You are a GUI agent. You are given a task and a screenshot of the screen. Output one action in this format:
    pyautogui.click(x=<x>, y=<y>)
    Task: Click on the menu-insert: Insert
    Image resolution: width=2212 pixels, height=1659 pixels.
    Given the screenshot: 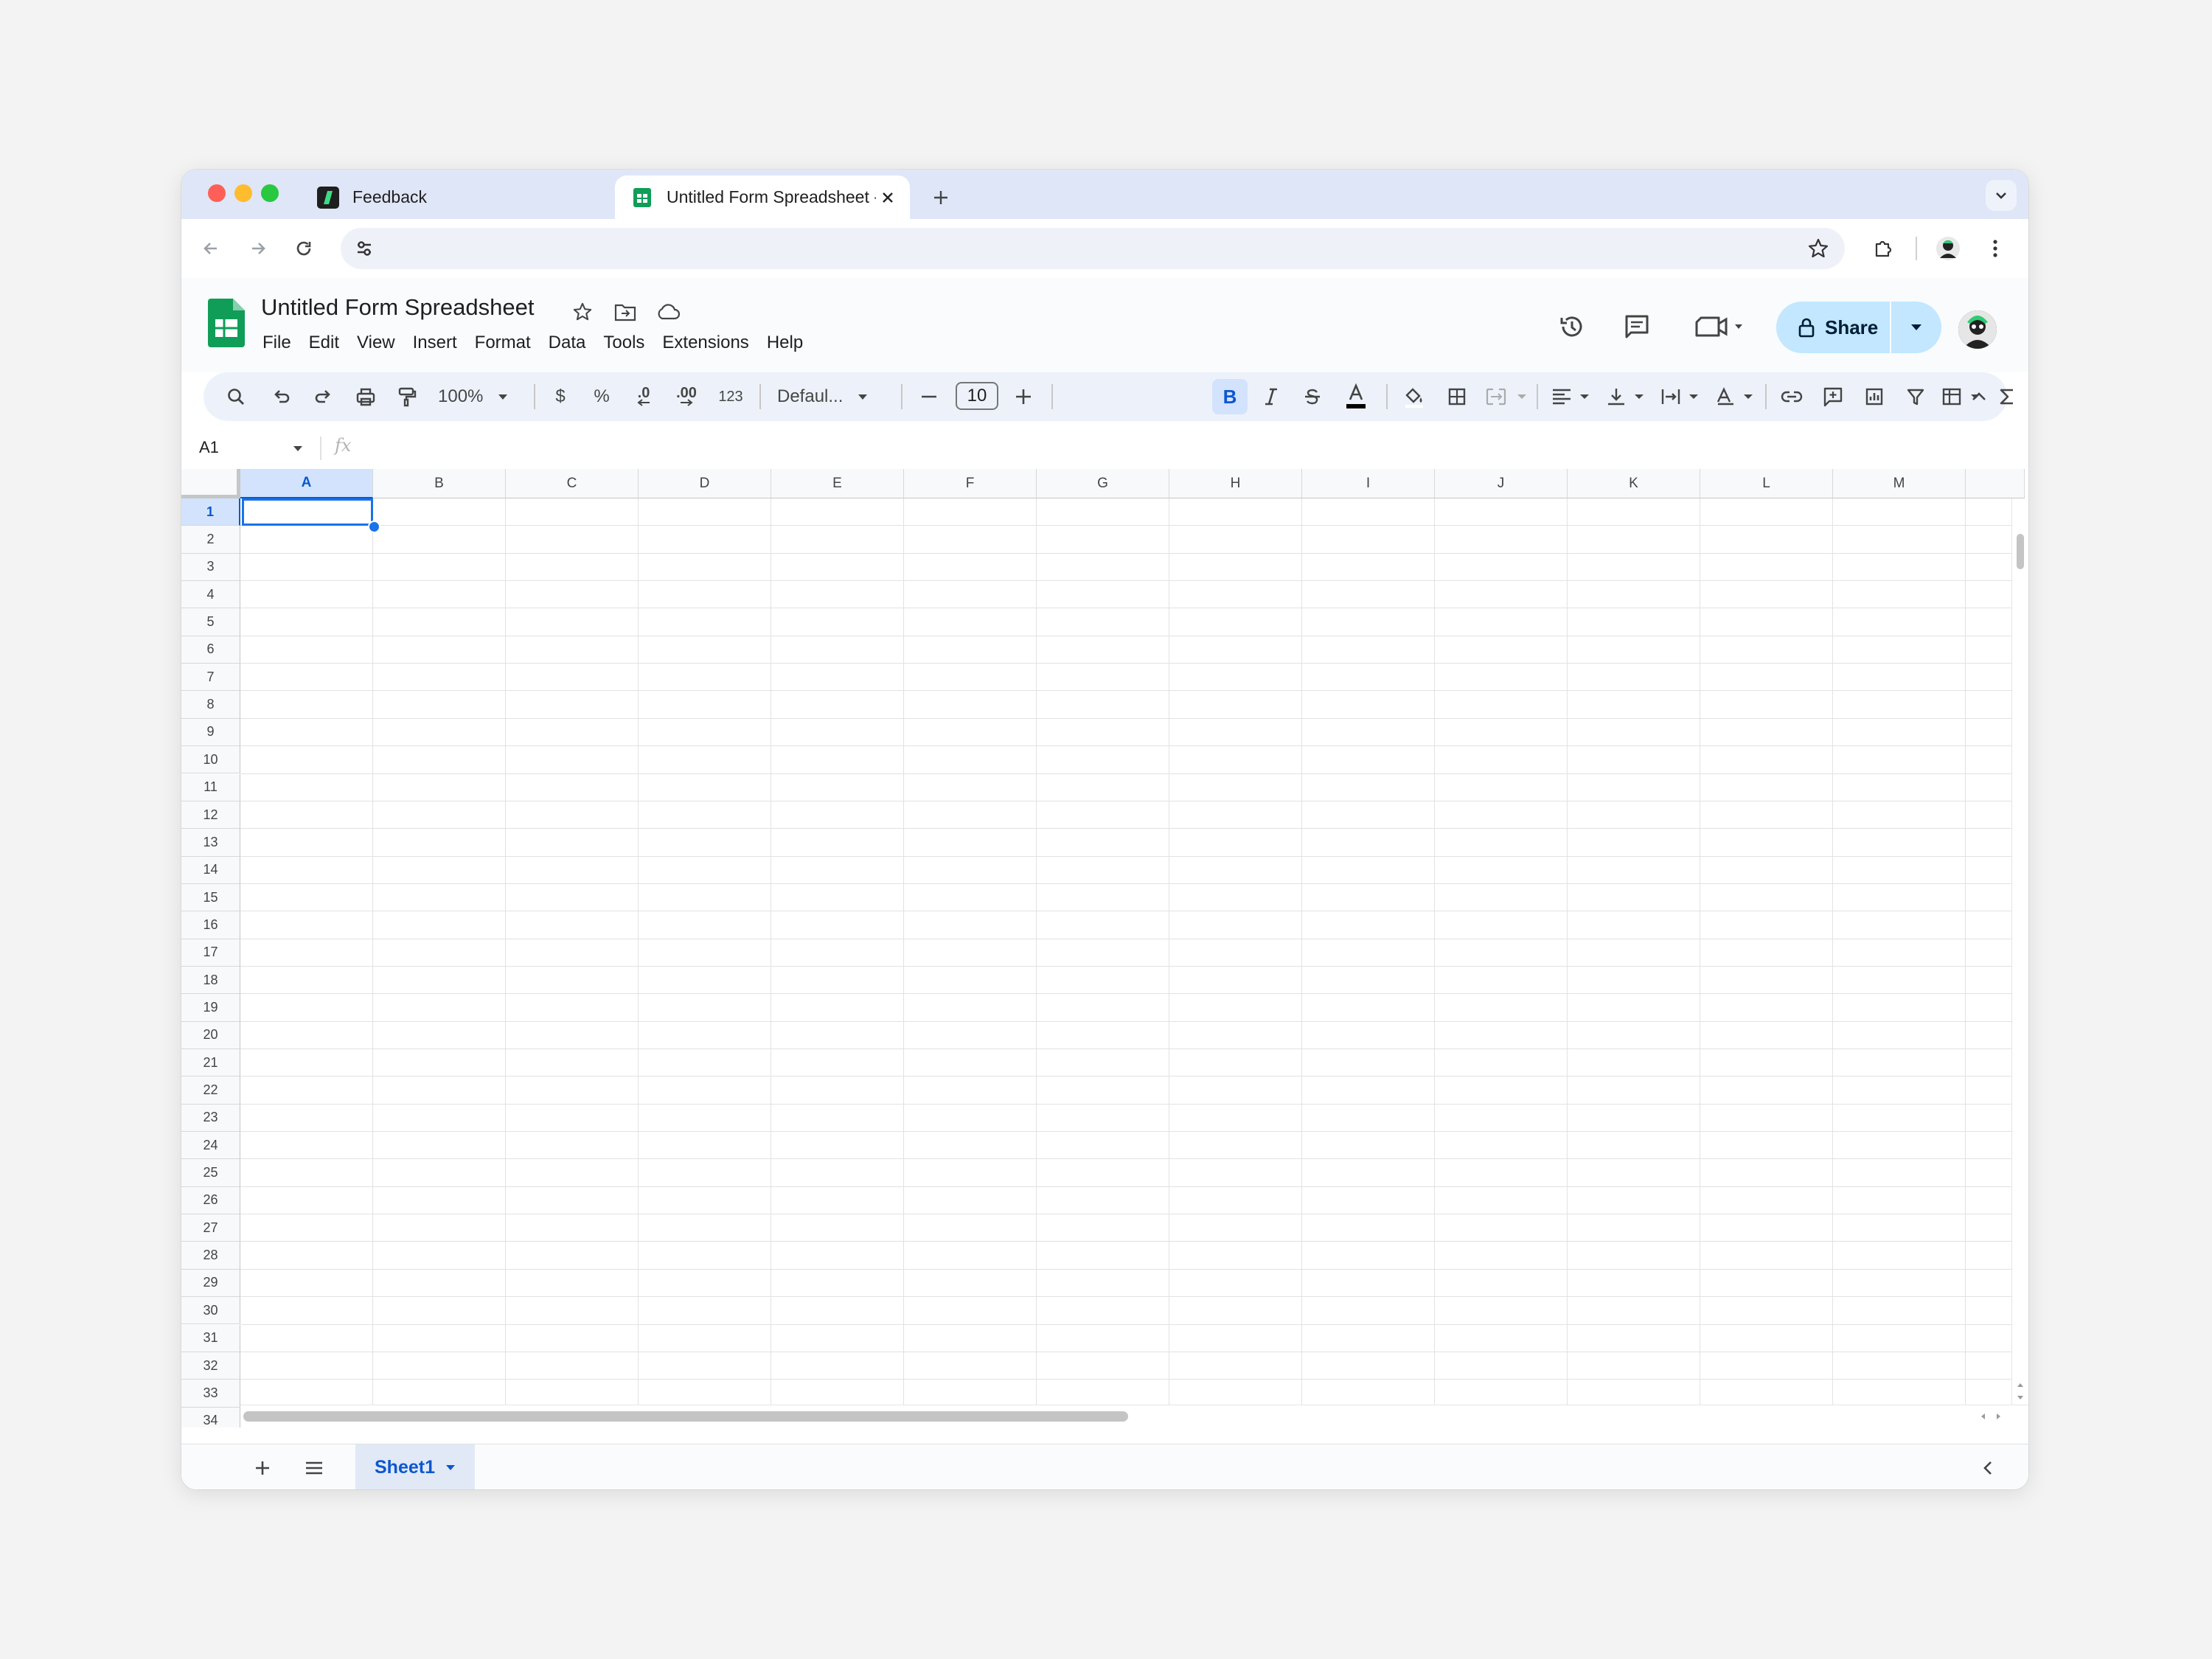 What is the action you would take?
    pyautogui.click(x=435, y=343)
    